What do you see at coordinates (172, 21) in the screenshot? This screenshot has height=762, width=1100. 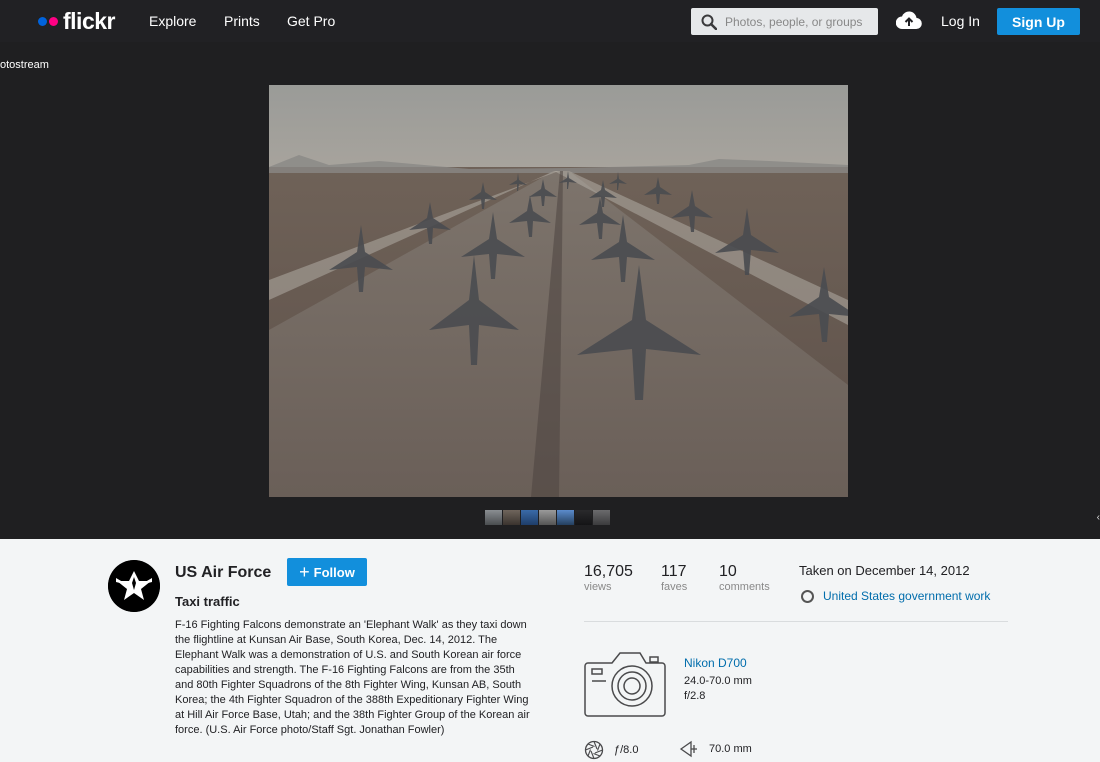 I see `nav-explore: Explore` at bounding box center [172, 21].